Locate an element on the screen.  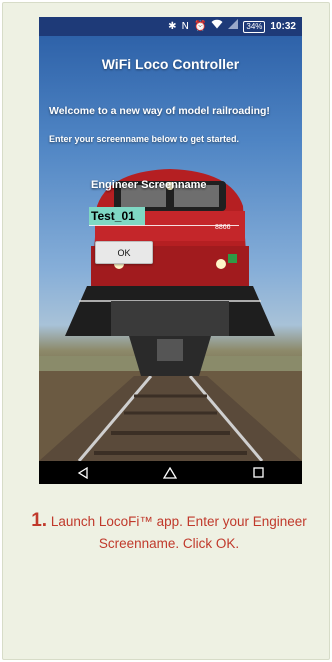
alarm-icon: ⏰ is located at coordinates (200, 26).